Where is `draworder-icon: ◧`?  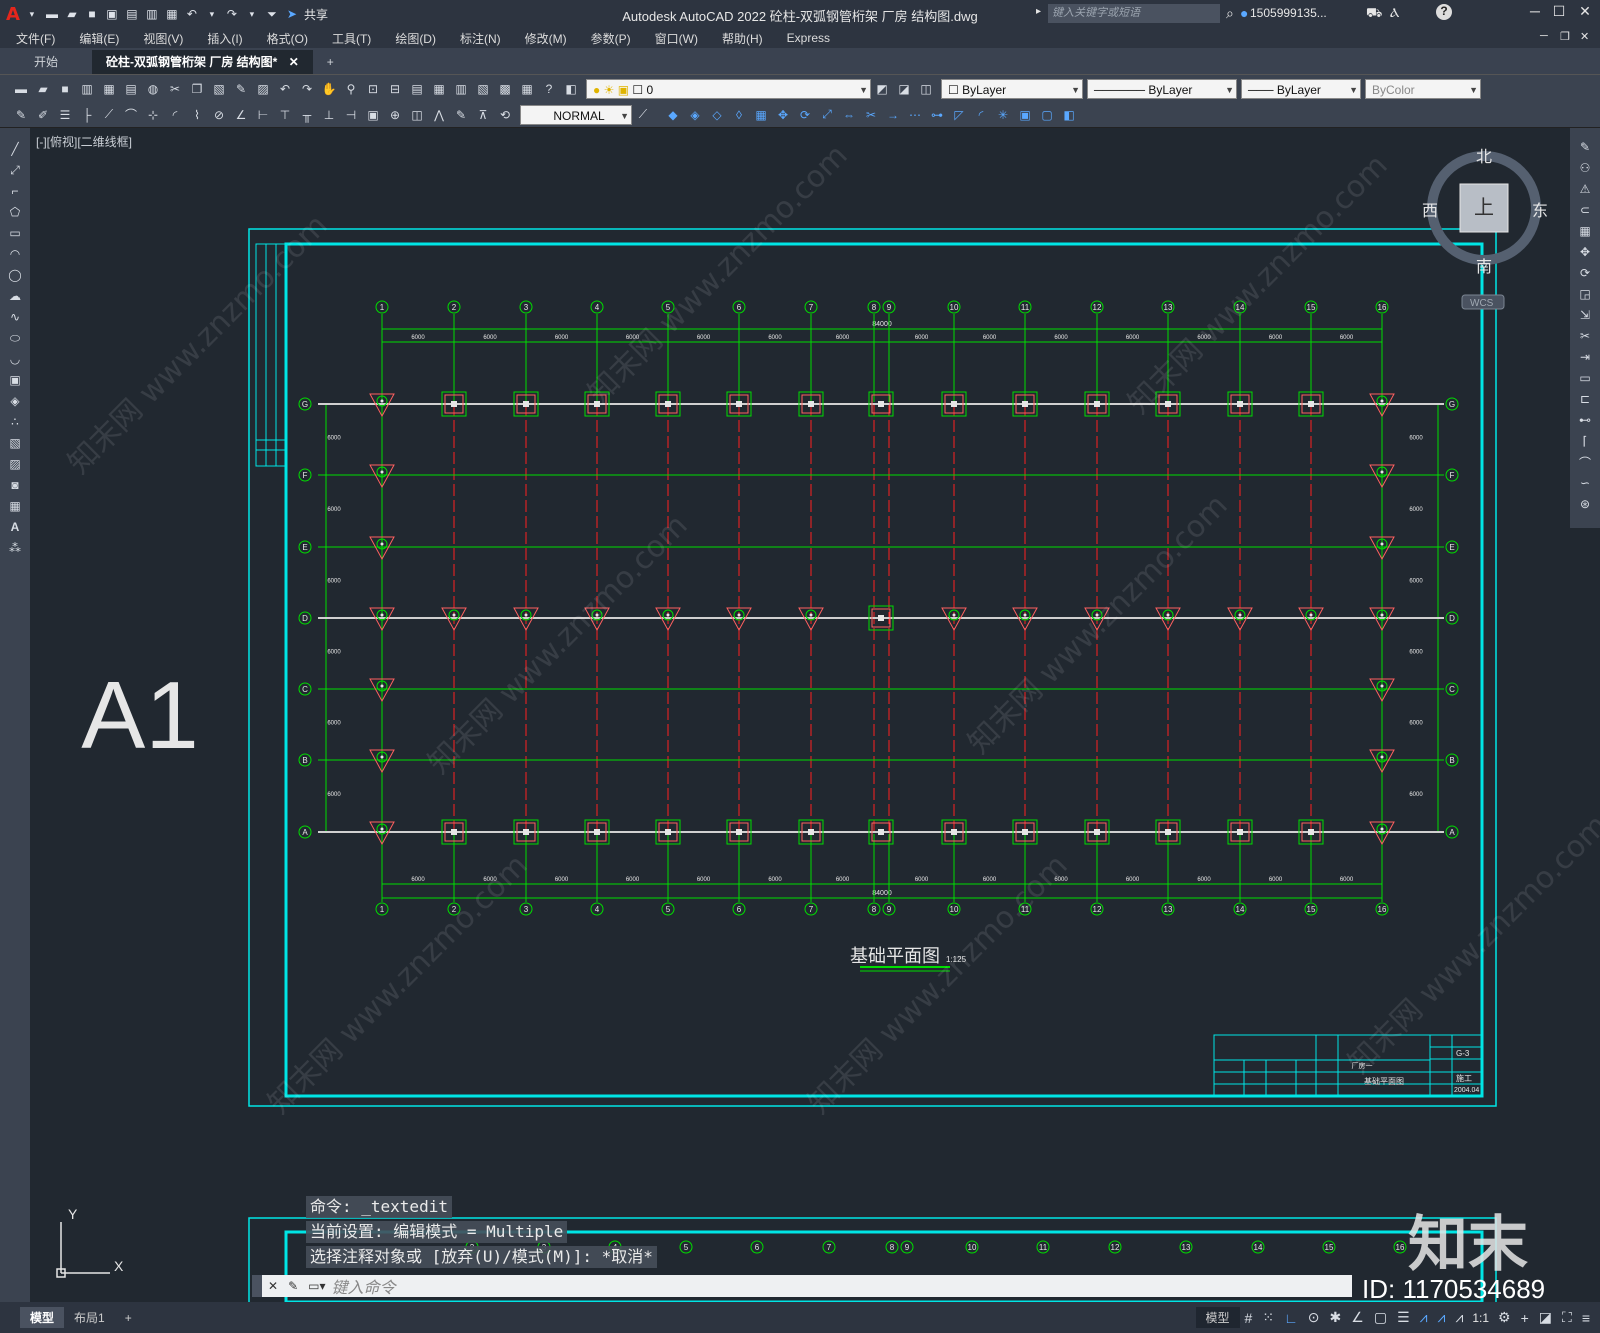
draworder-icon: ◧ is located at coordinates (1069, 115).